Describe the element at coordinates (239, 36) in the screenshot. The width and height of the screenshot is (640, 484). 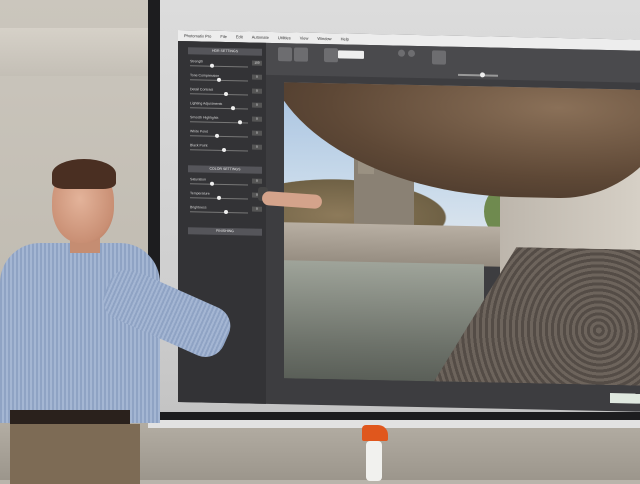
I see `menu-edit: Edit` at that location.